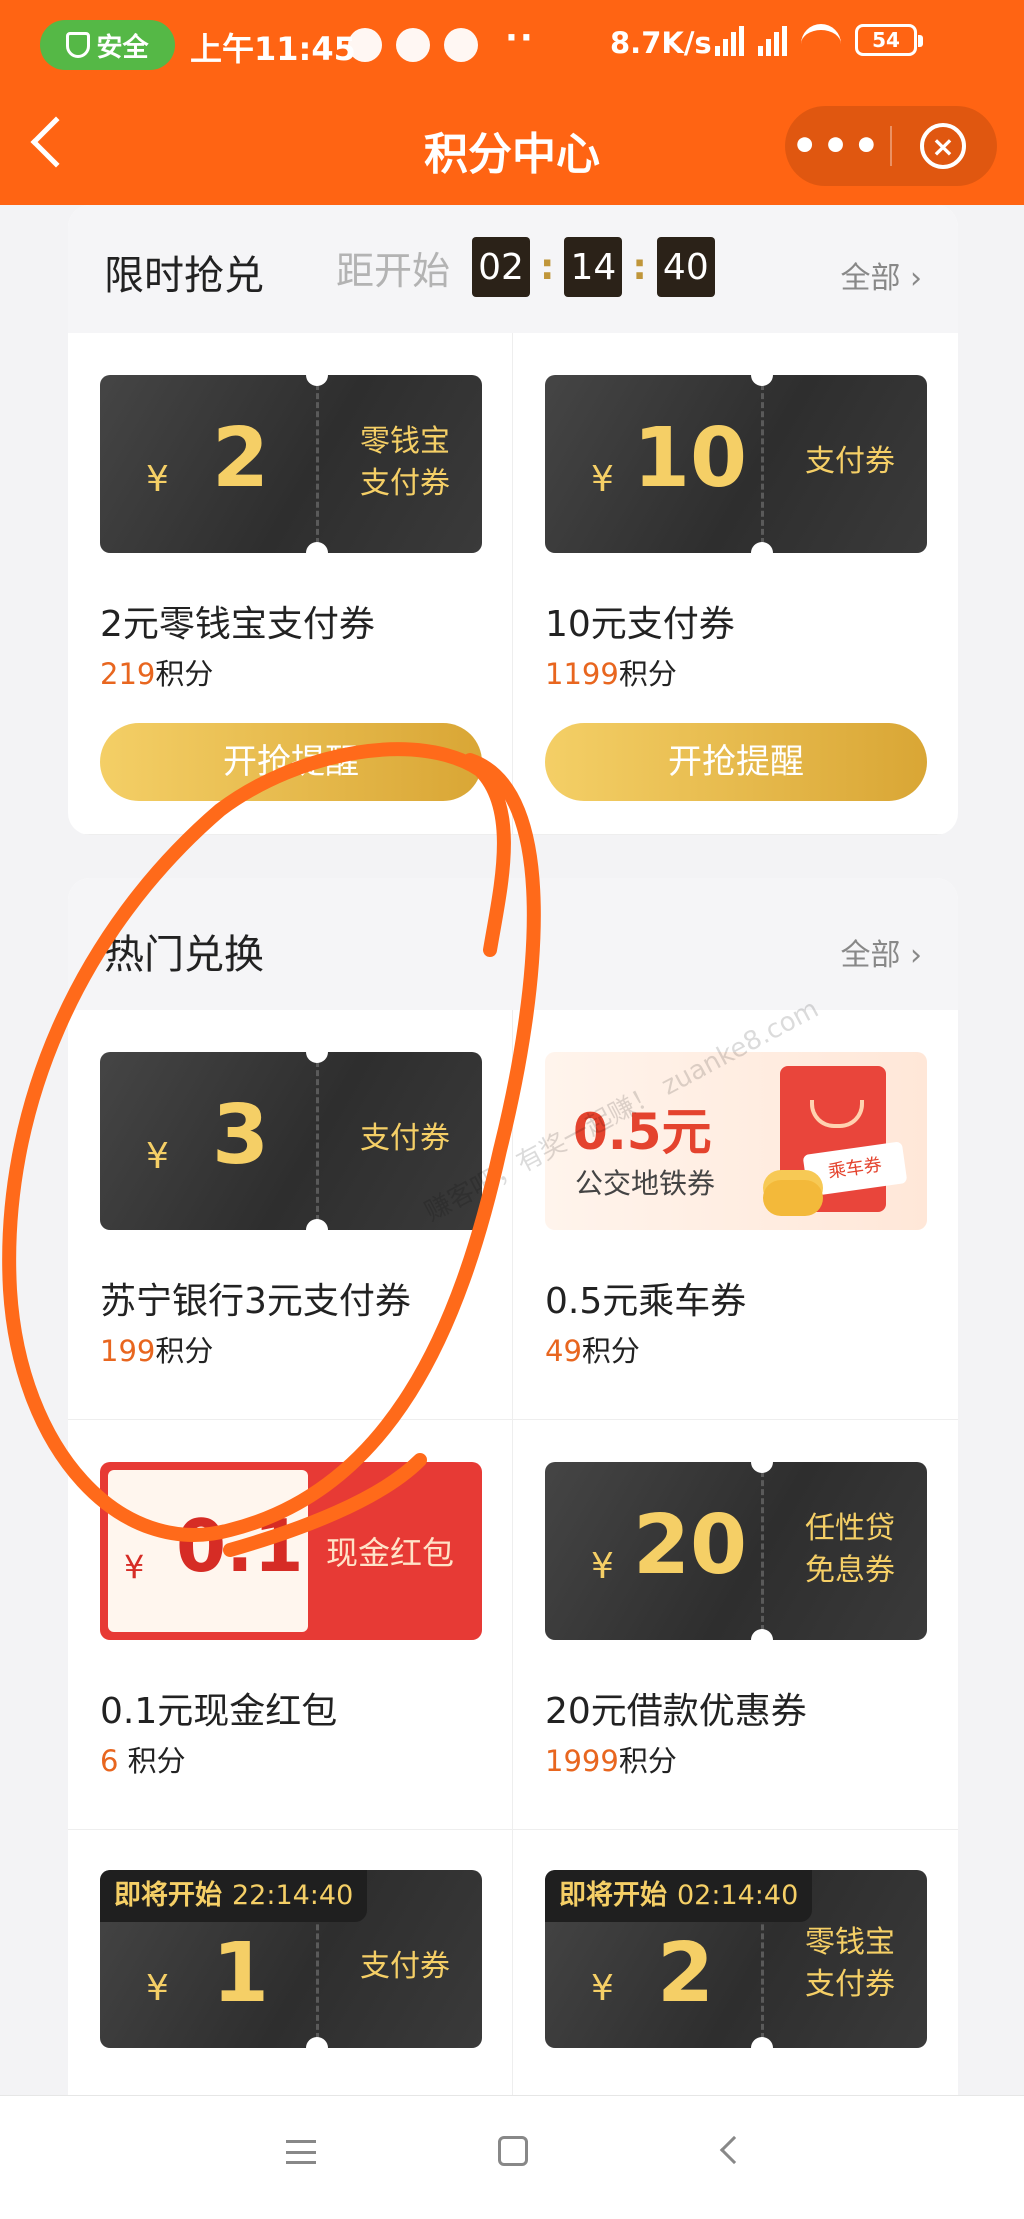  What do you see at coordinates (291, 464) in the screenshot?
I see `coupon-card: ¥ 2 零钱宝 支付券` at bounding box center [291, 464].